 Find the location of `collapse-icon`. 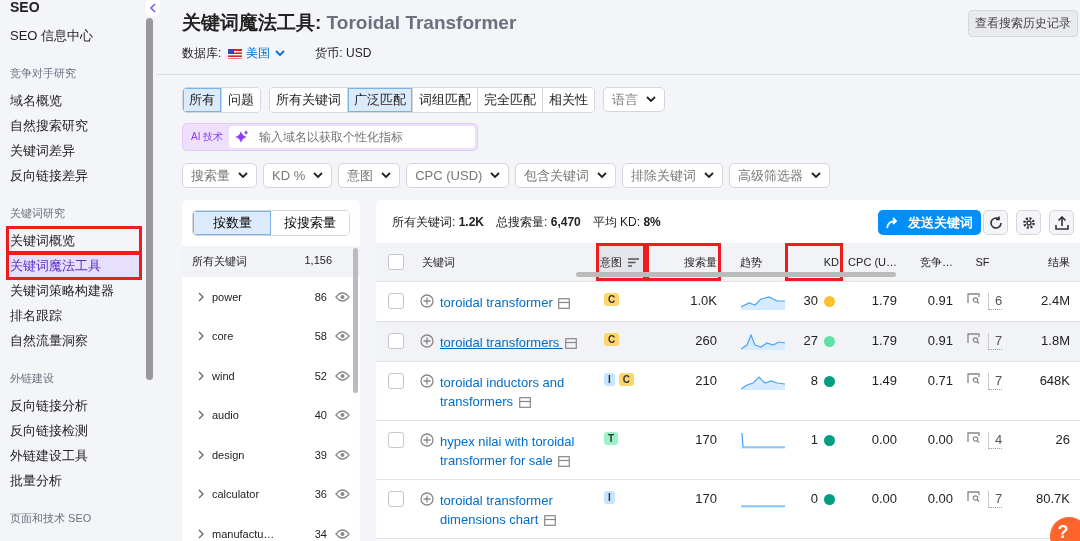

collapse-icon is located at coordinates (153, 8).